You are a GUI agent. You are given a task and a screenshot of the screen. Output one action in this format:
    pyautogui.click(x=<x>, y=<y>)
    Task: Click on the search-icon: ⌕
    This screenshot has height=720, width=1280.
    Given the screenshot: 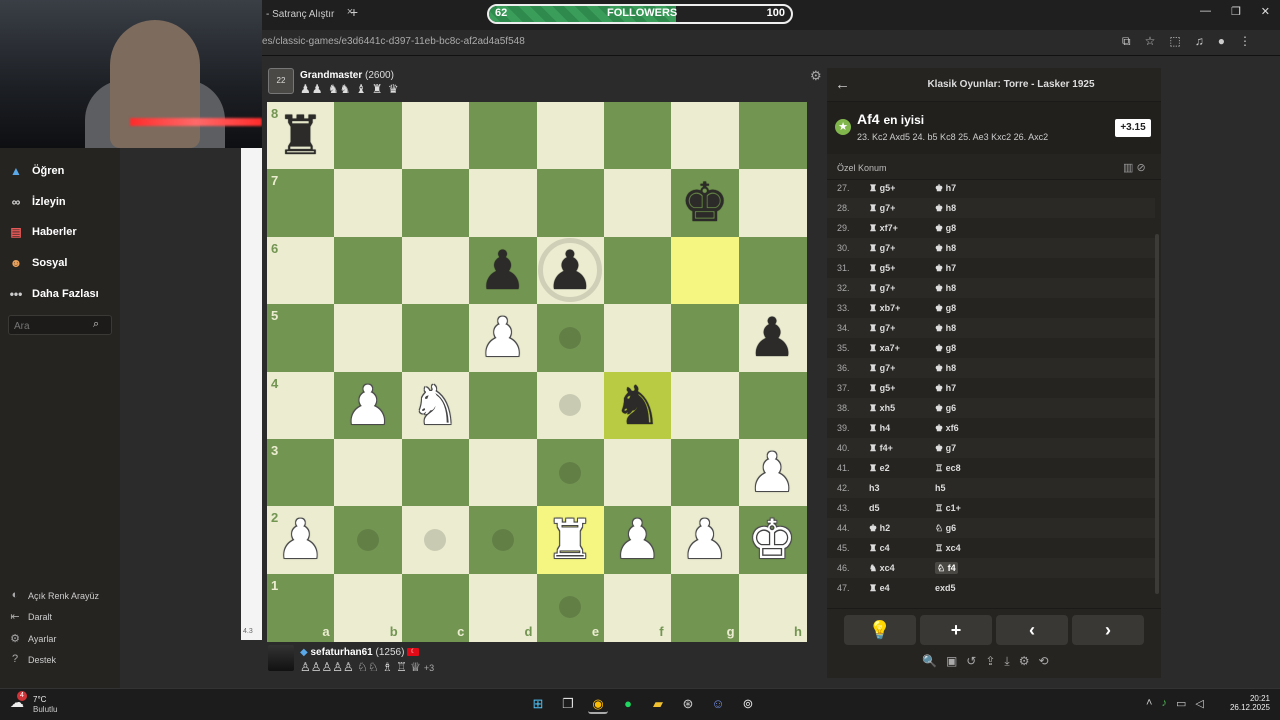 What is the action you would take?
    pyautogui.click(x=100, y=325)
    